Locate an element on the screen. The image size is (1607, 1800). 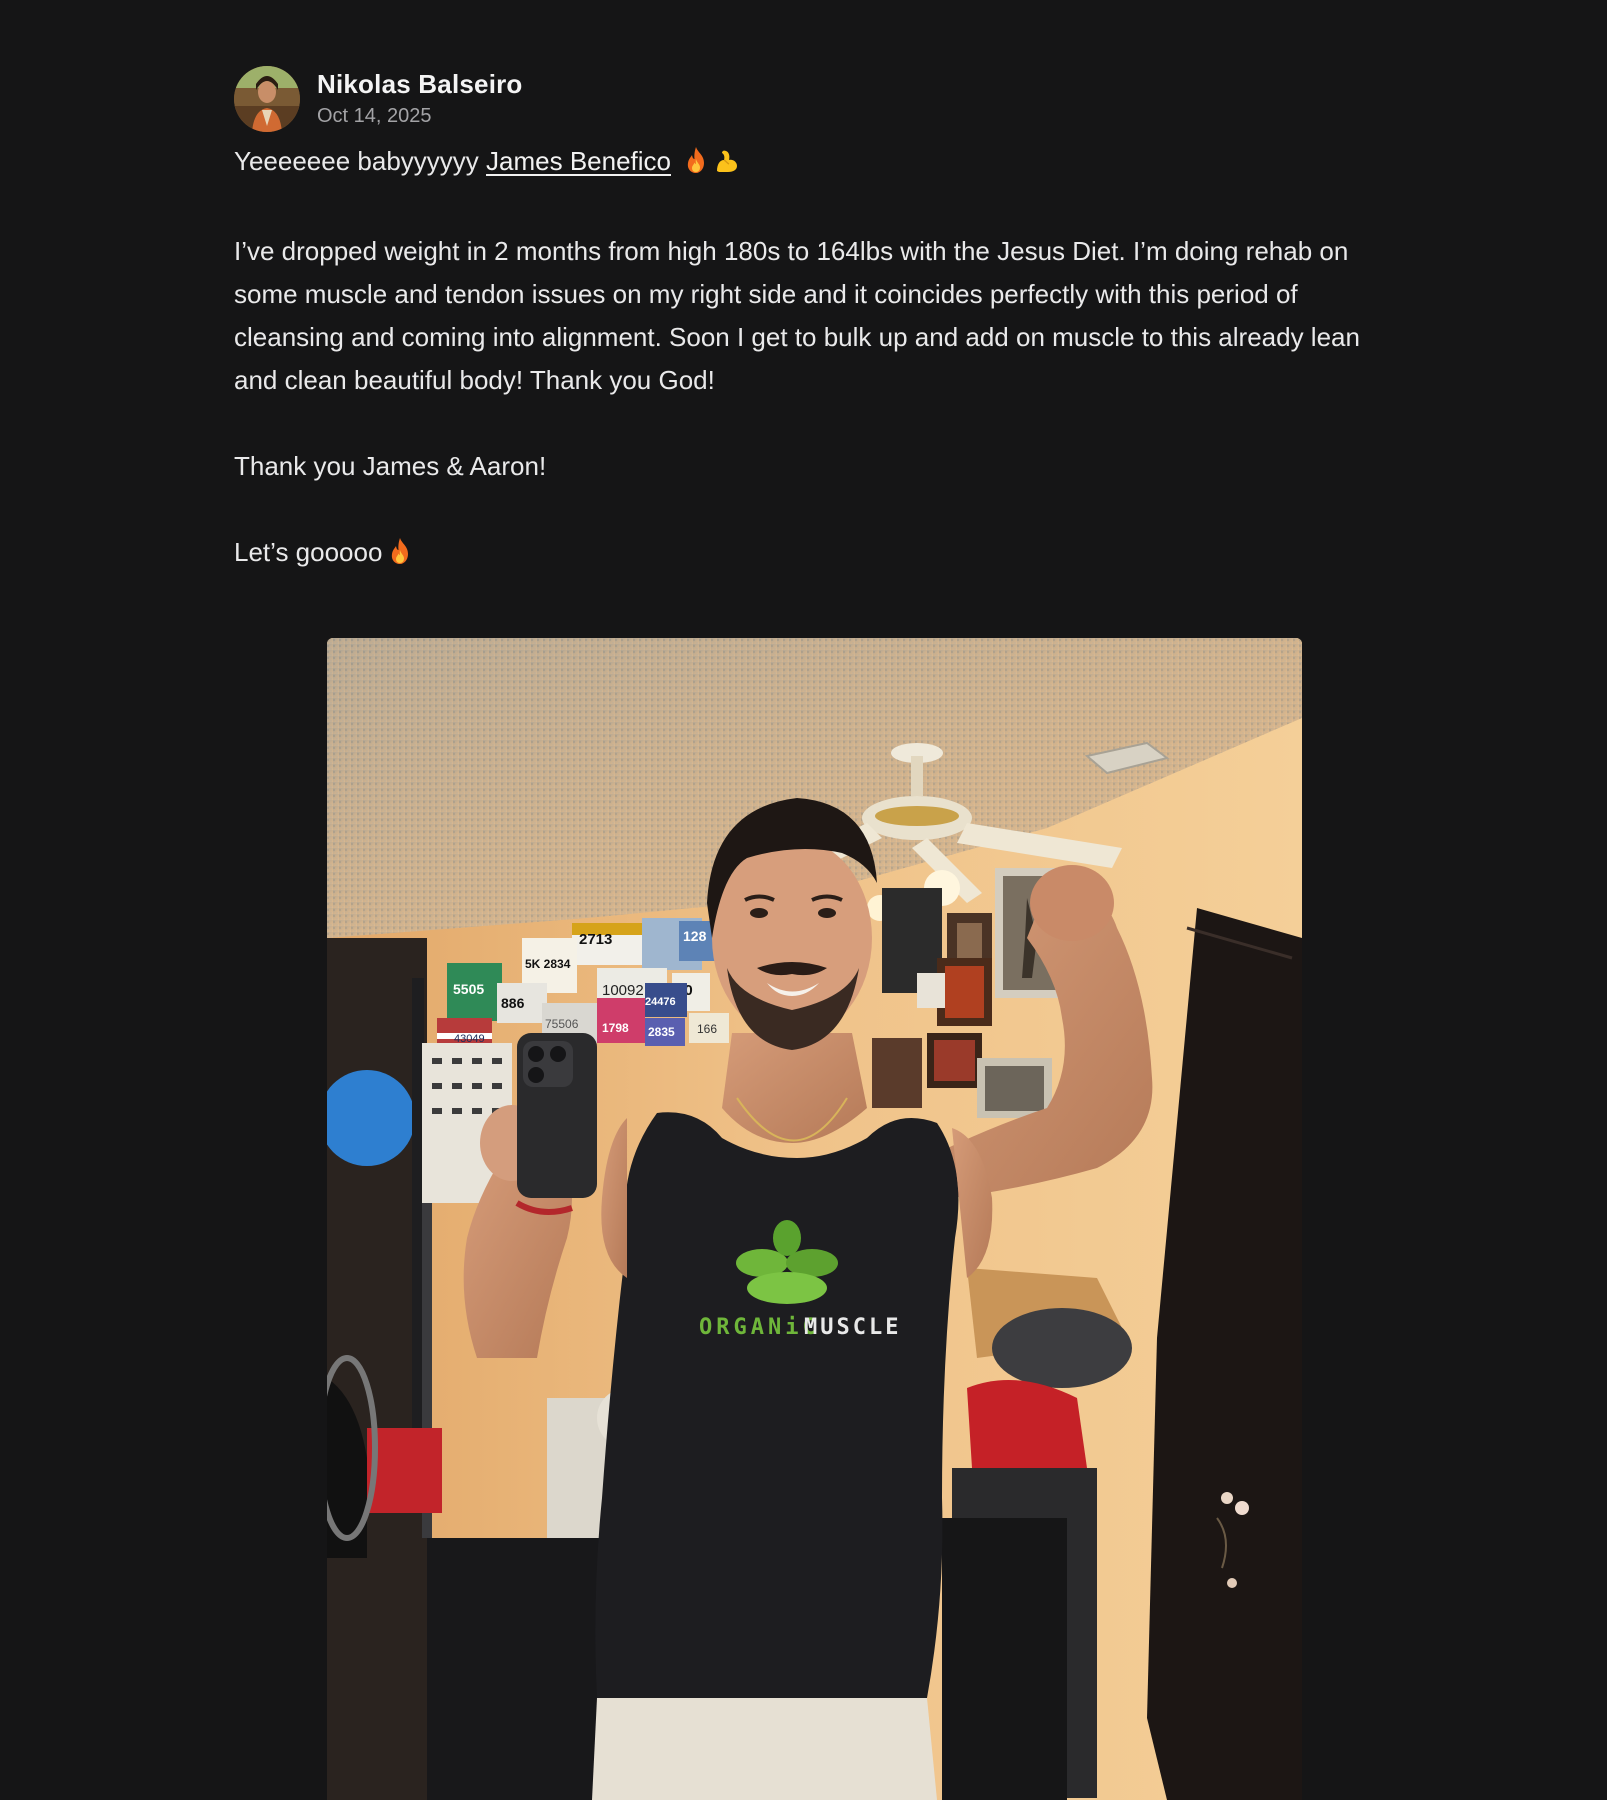
bib-number: 2713 is located at coordinates (595, 939).